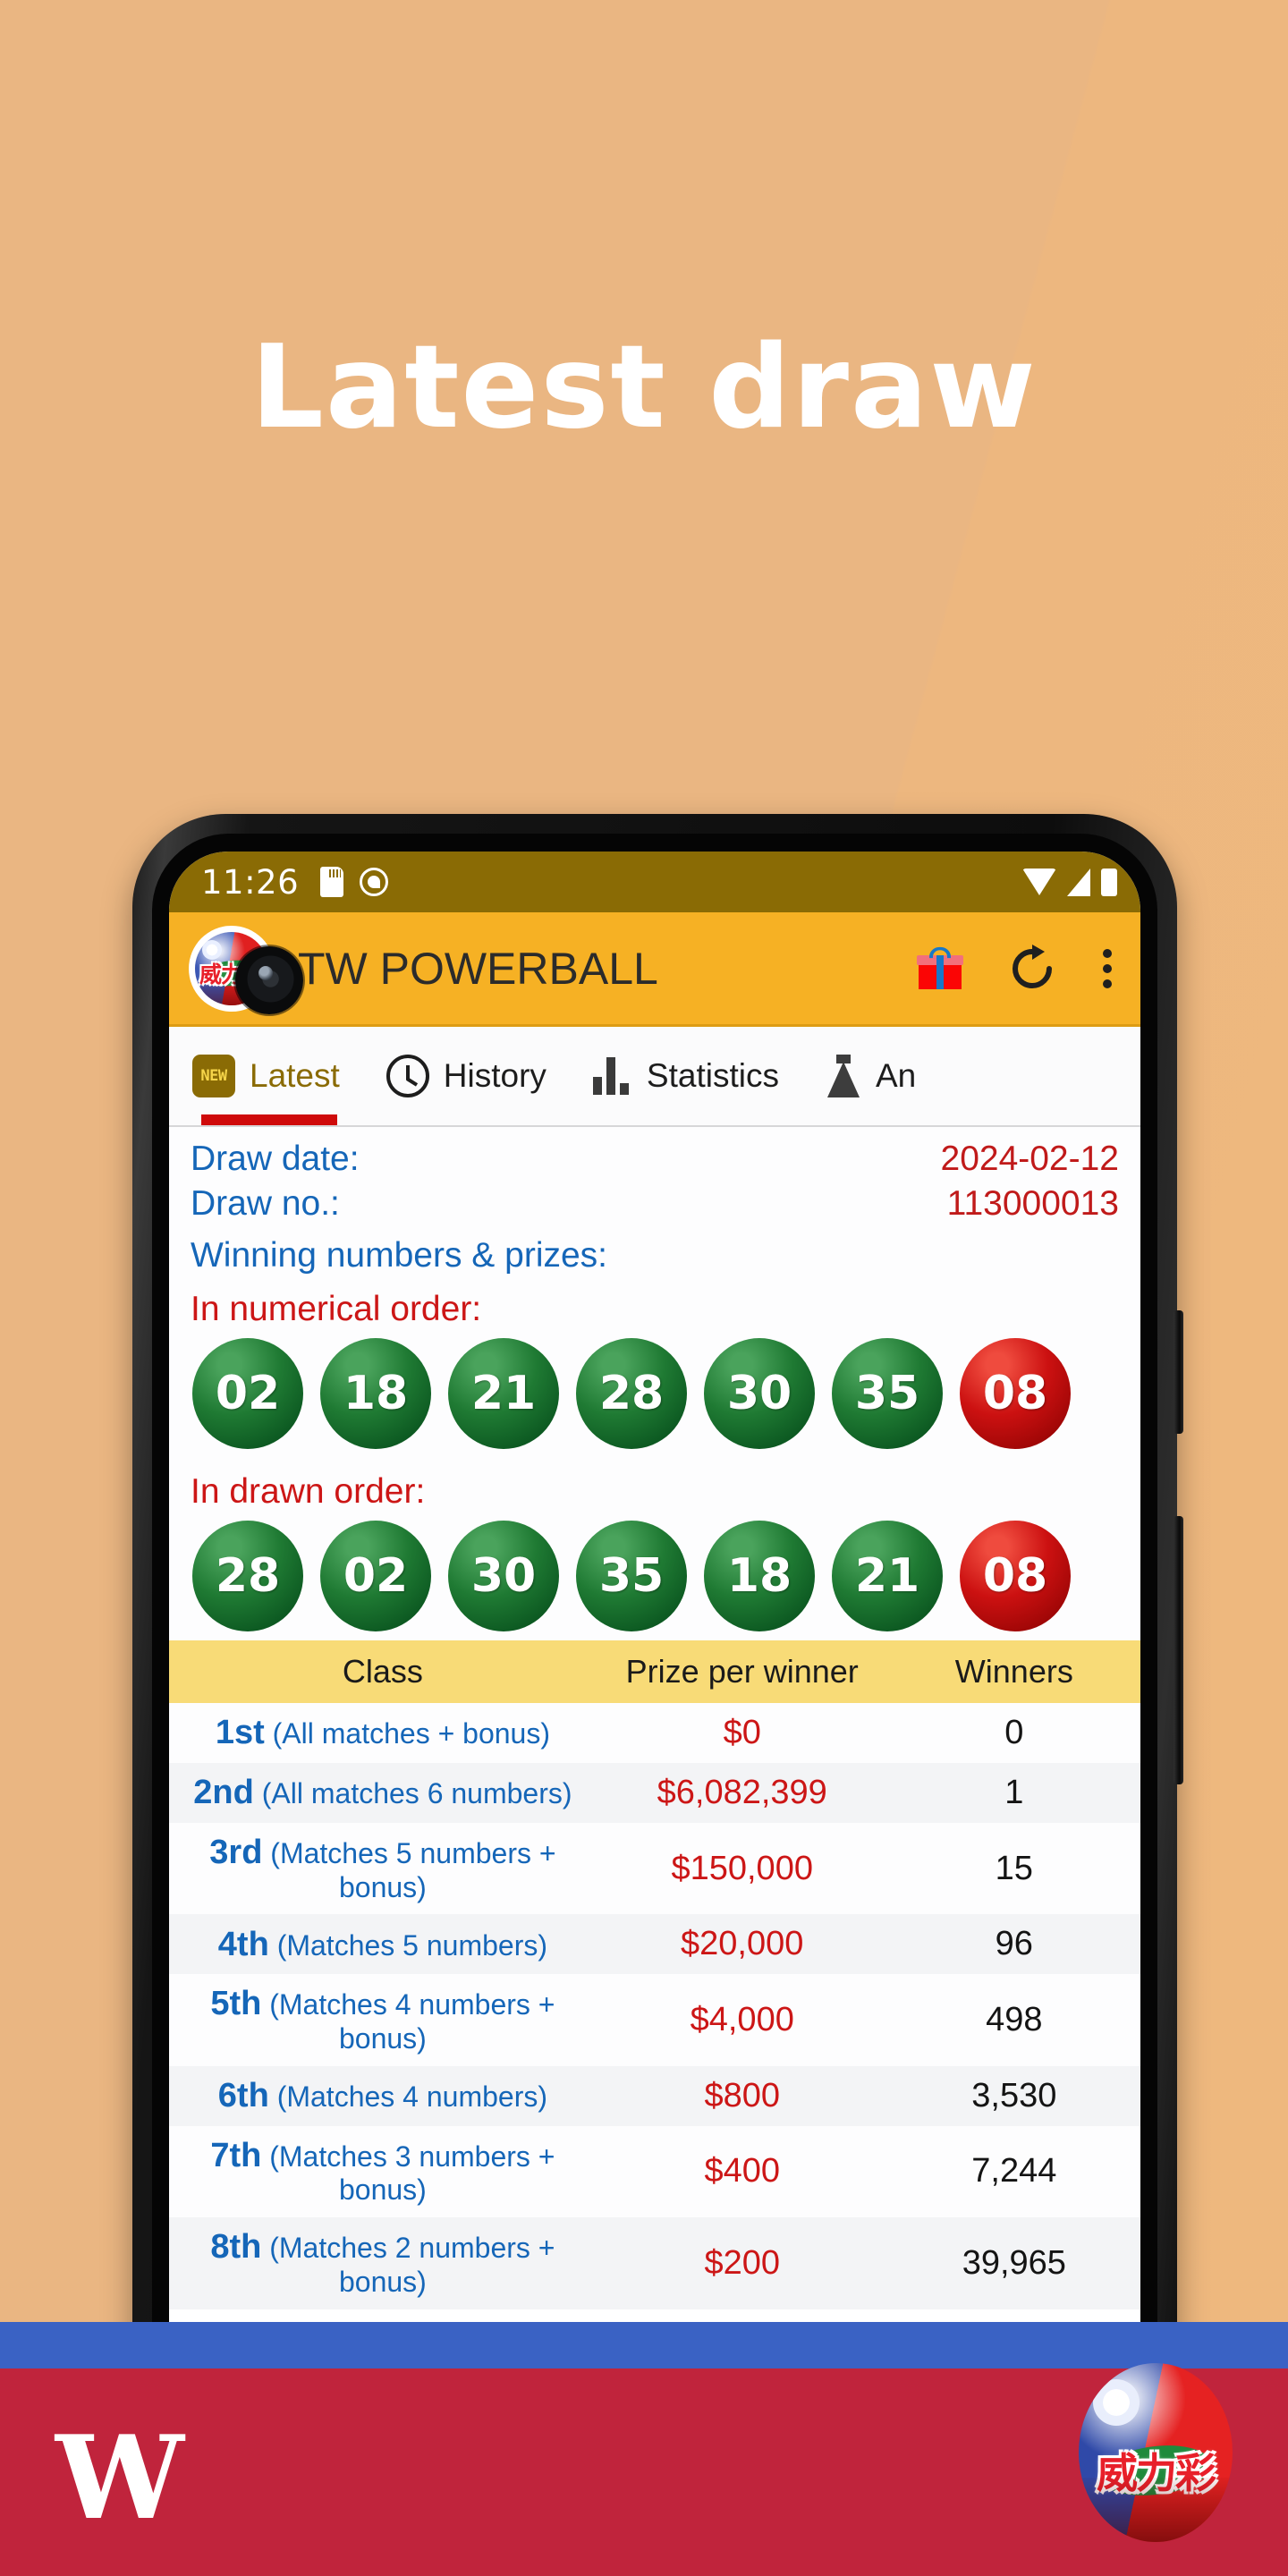  Describe the element at coordinates (374, 882) in the screenshot. I see `do-not-disturb-icon` at that location.